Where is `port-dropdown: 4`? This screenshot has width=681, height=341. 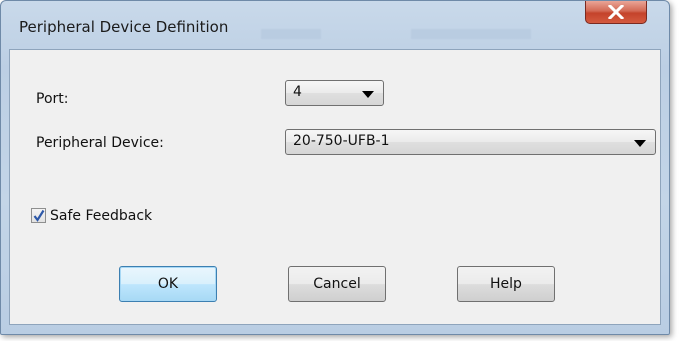 port-dropdown: 4 is located at coordinates (334, 93).